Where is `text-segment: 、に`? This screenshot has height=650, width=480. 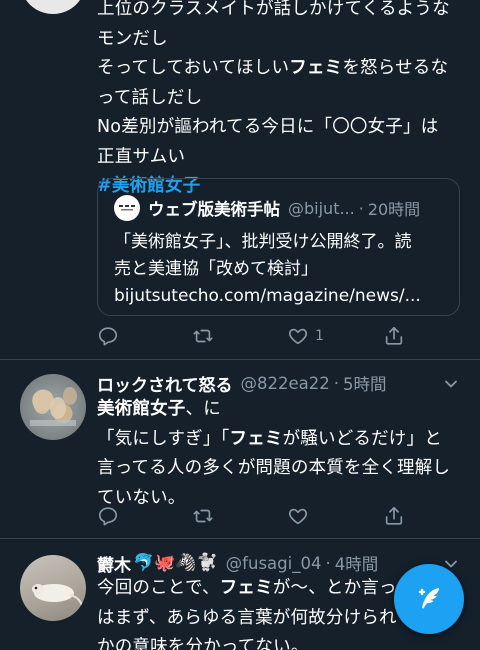 text-segment: 、に is located at coordinates (203, 409).